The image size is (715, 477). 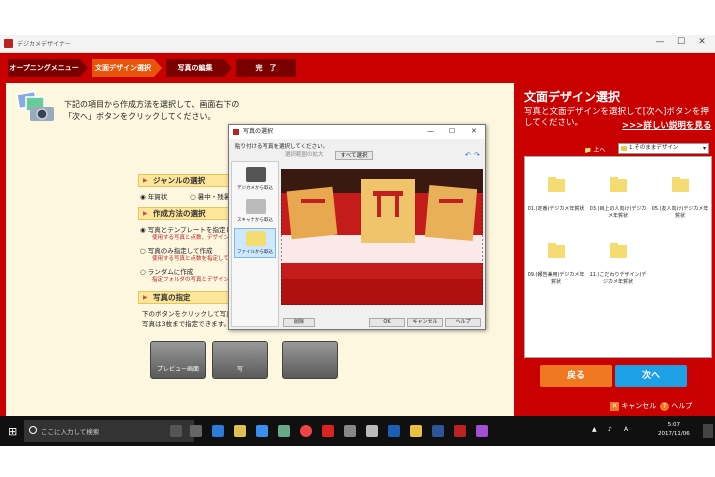 I want to click on chrome-icon, so click(x=306, y=431).